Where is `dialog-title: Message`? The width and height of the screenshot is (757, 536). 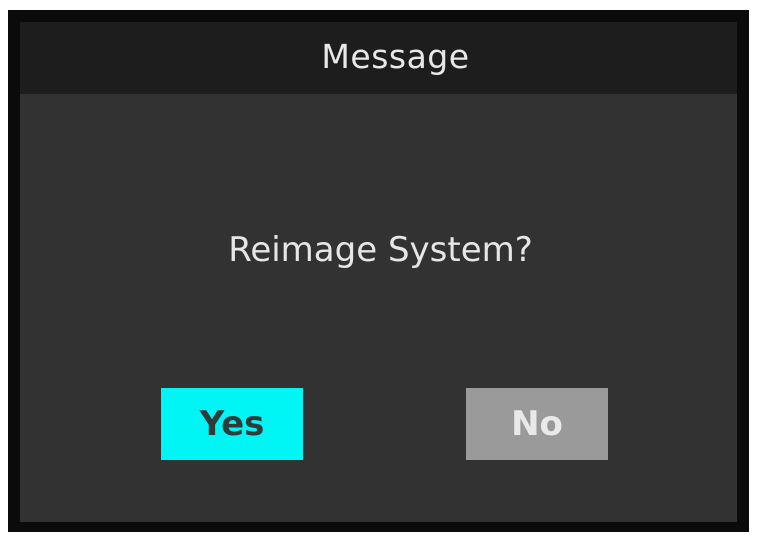
dialog-title: Message is located at coordinates (395, 56).